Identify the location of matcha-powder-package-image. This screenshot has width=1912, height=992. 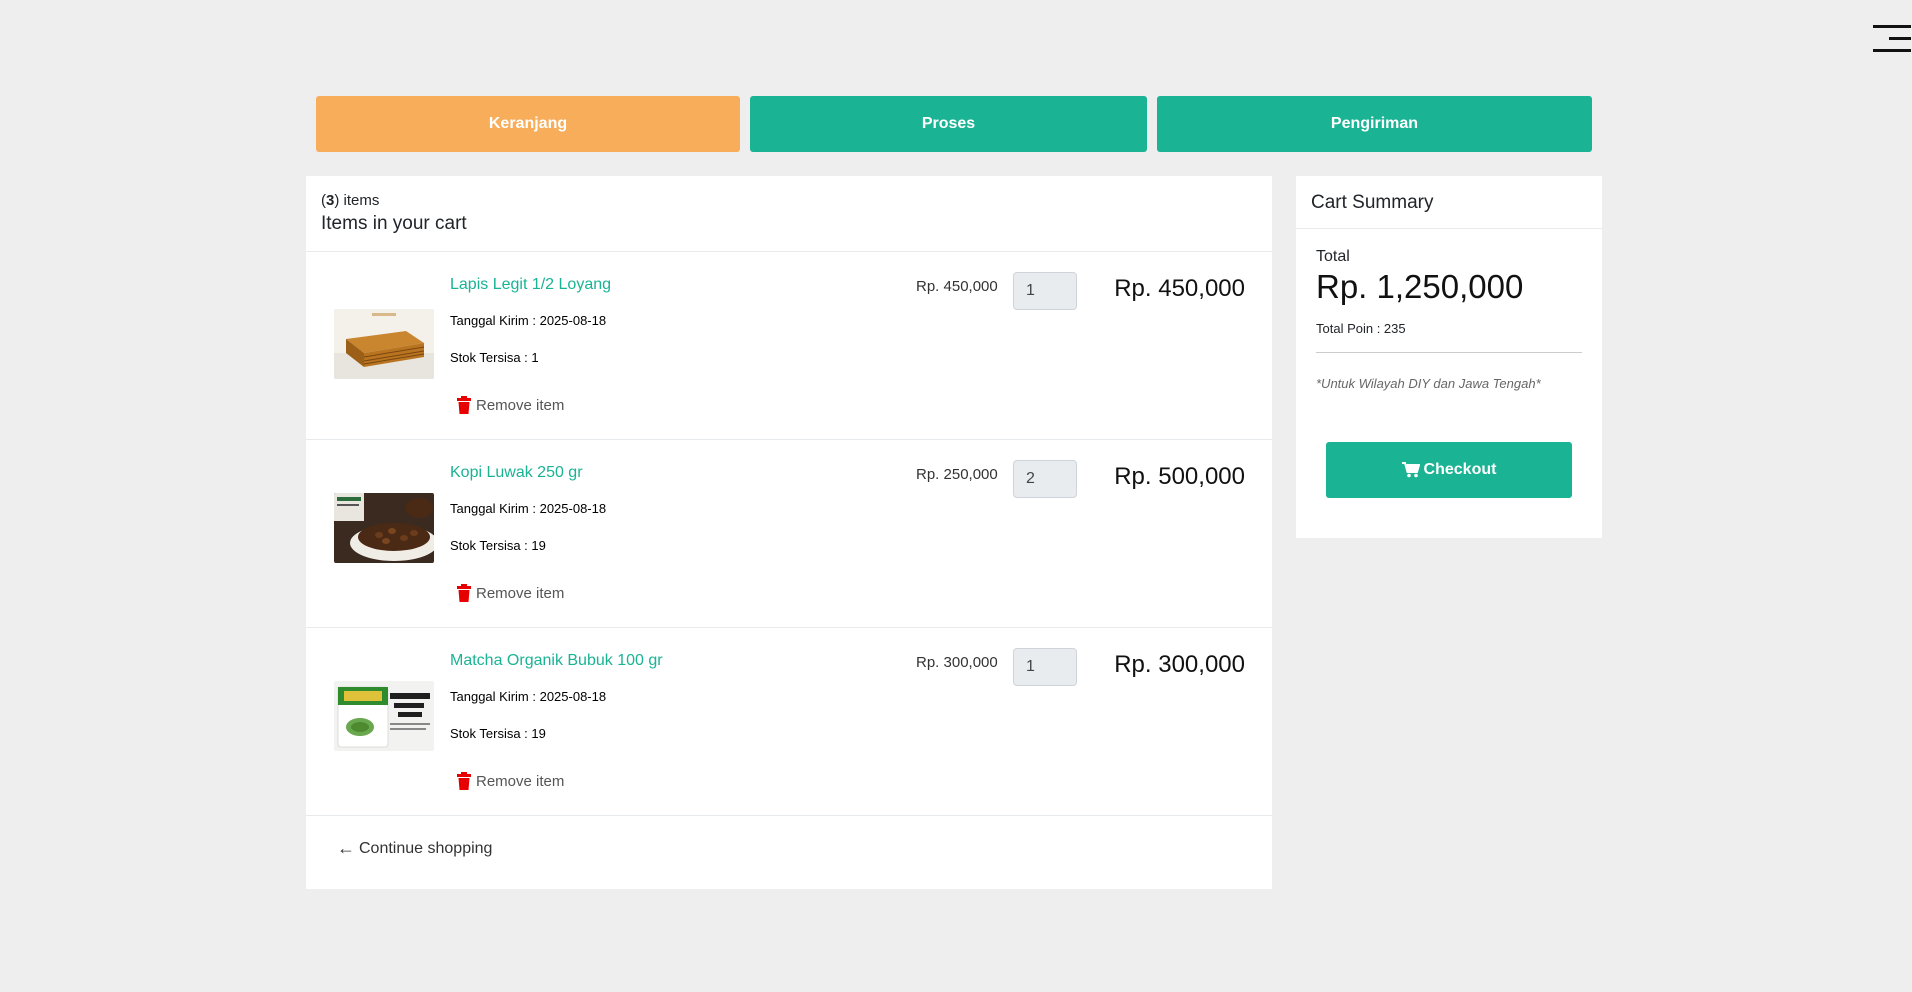
(384, 716).